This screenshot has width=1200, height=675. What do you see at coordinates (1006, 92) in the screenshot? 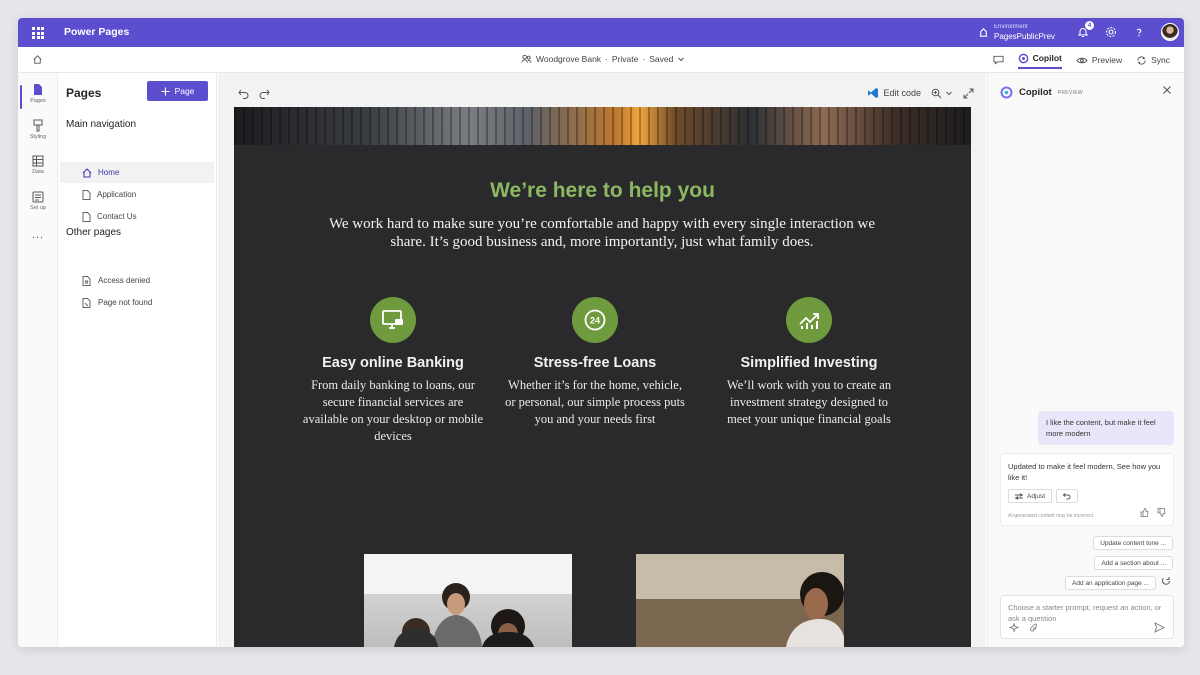
I see `copilot-logo-icon` at bounding box center [1006, 92].